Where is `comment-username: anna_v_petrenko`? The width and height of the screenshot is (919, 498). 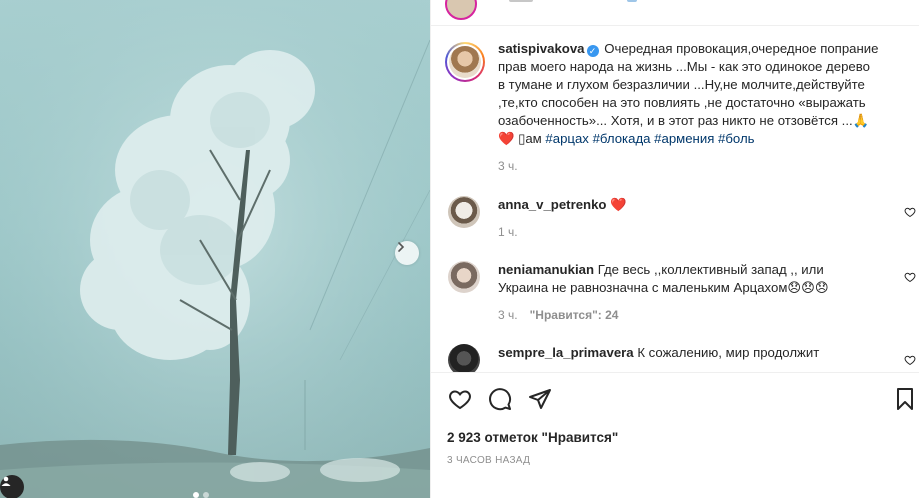 comment-username: anna_v_petrenko is located at coordinates (552, 204).